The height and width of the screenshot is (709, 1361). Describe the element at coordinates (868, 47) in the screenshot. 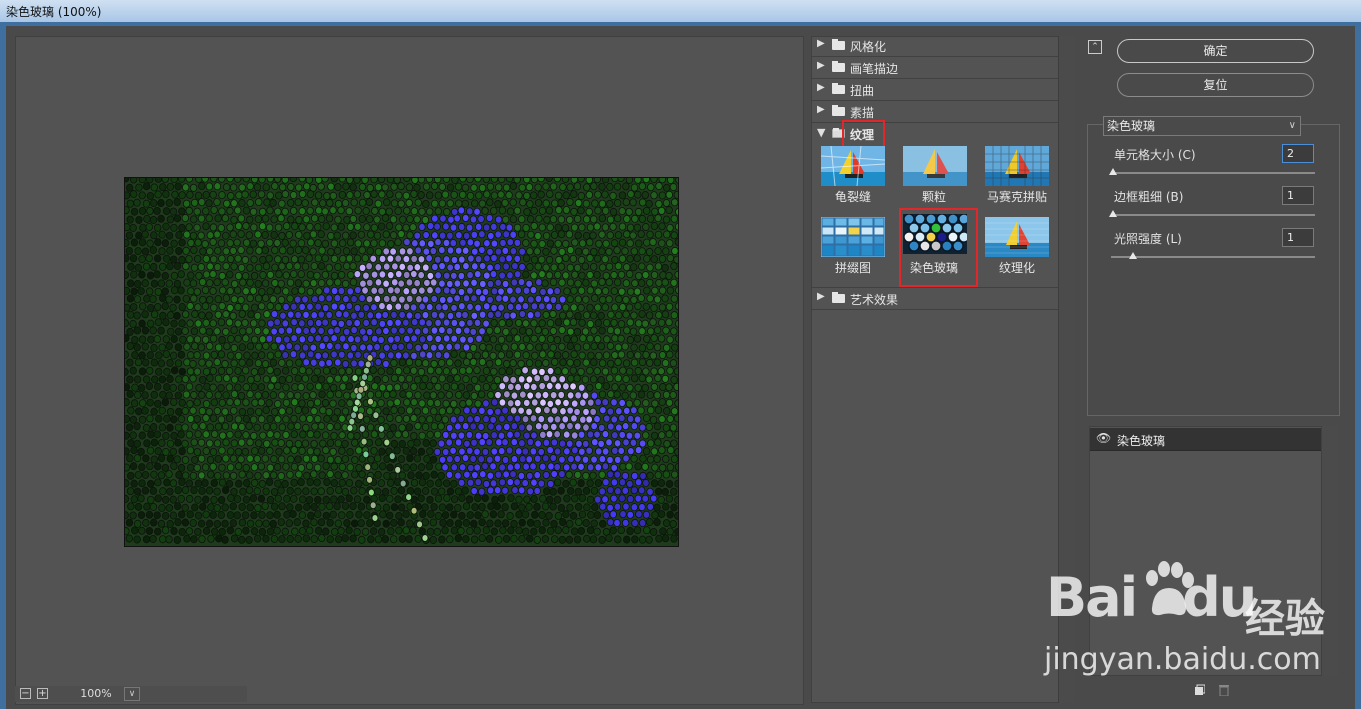

I see `category-label: 风格化` at that location.